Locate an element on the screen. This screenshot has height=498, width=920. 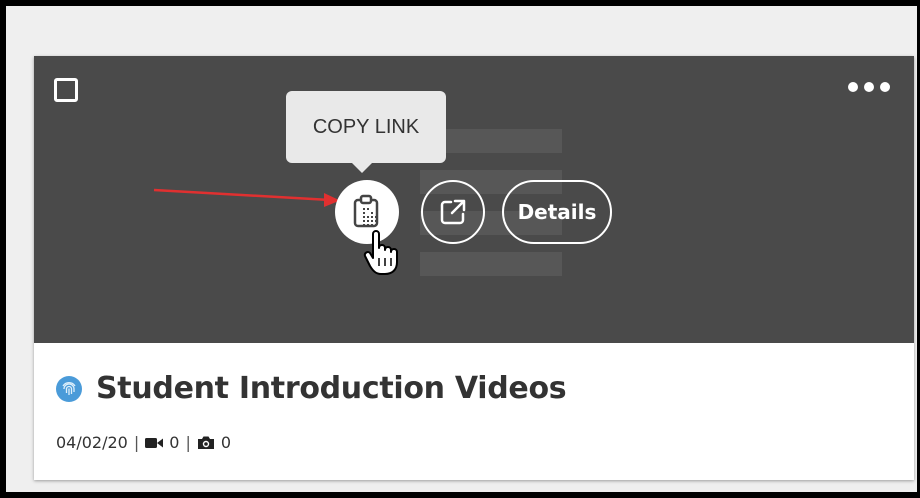
hand-pointer-cursor is located at coordinates (380, 252).